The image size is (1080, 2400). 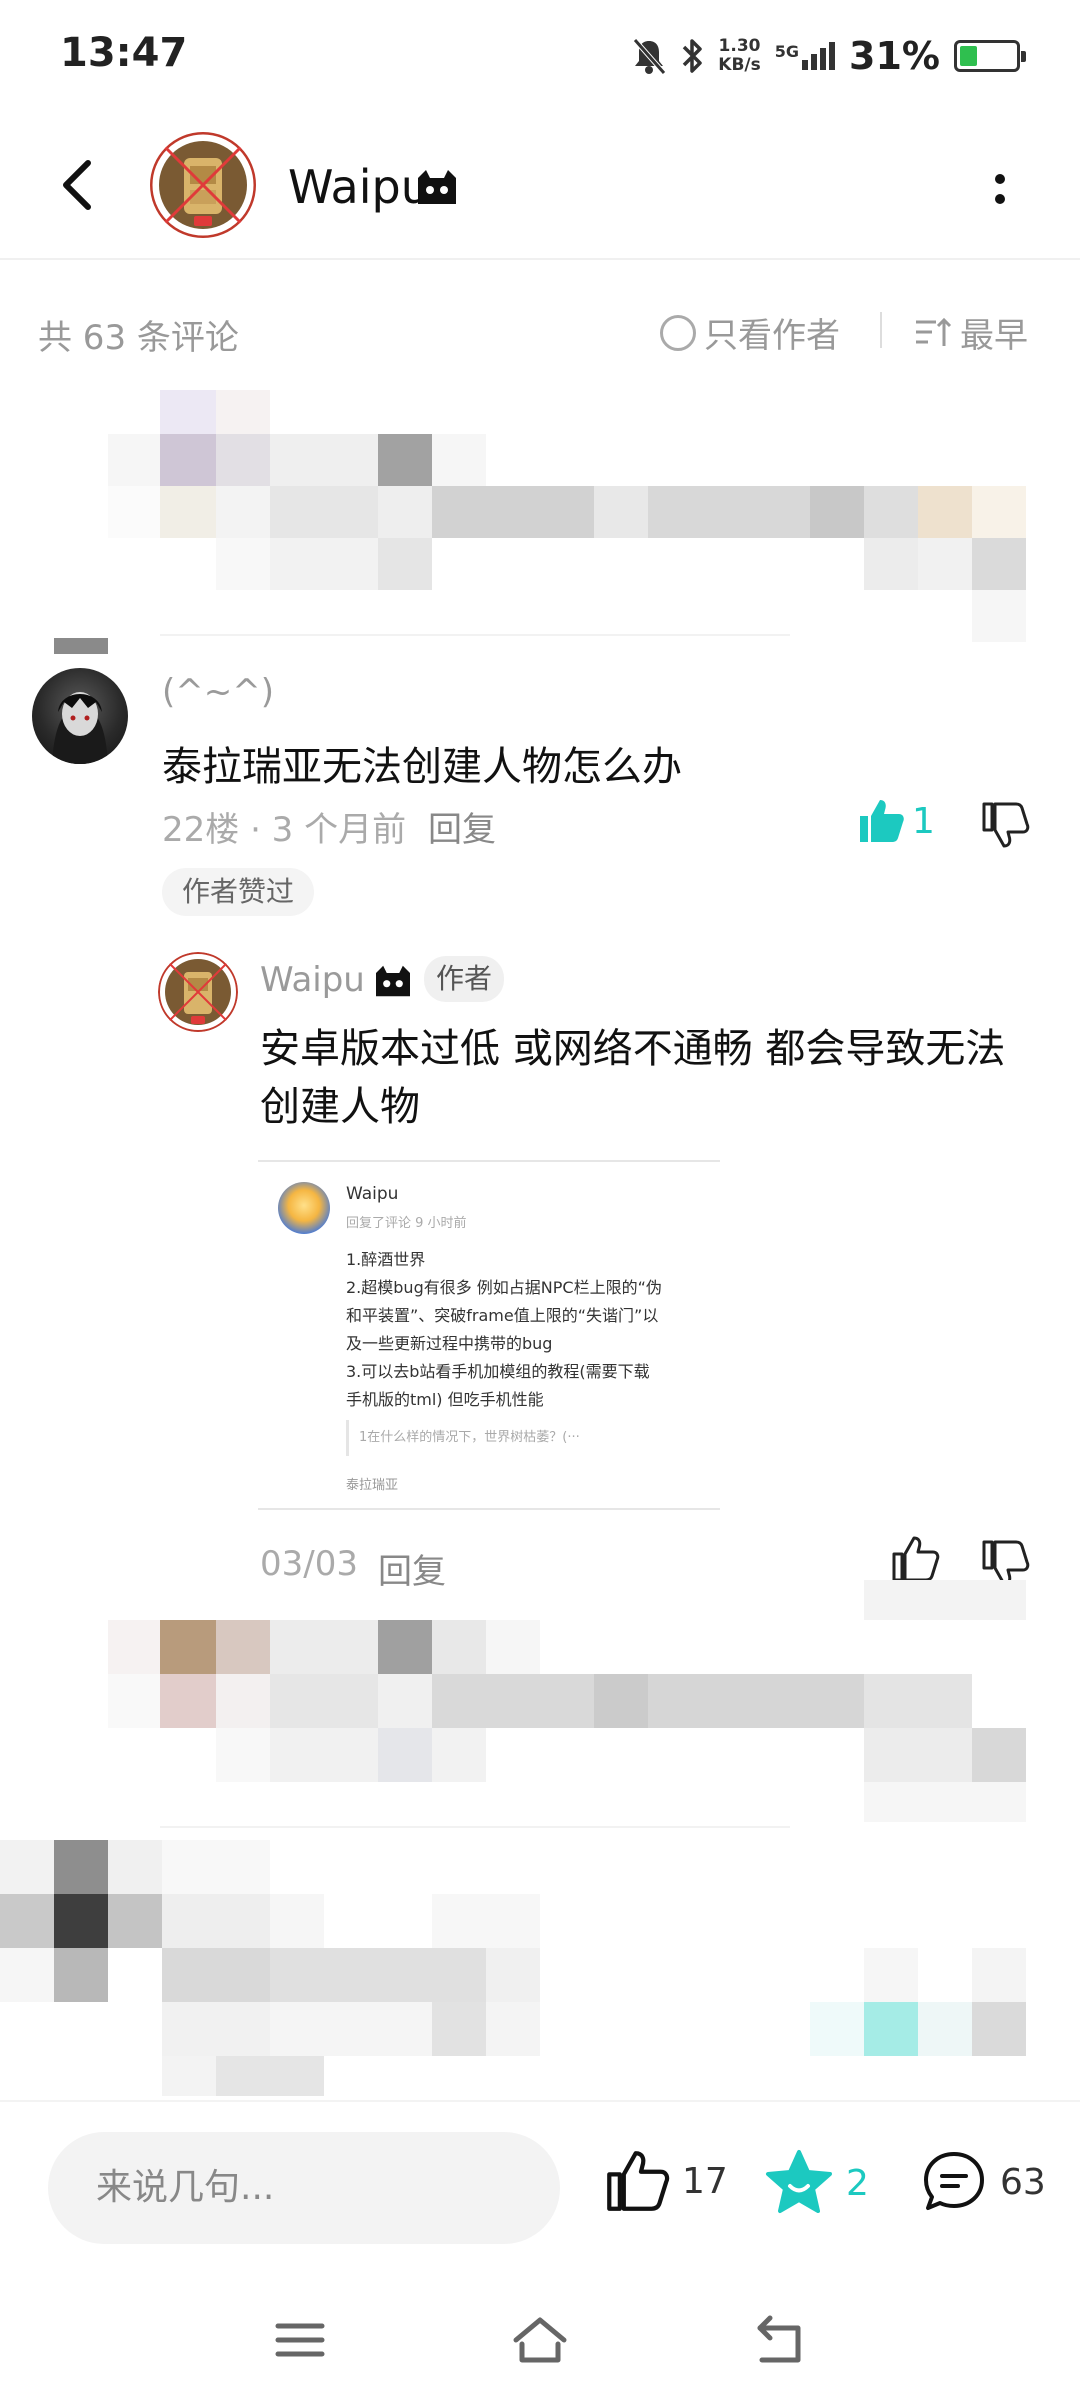 I want to click on reply-date: 03/03, so click(x=309, y=1564).